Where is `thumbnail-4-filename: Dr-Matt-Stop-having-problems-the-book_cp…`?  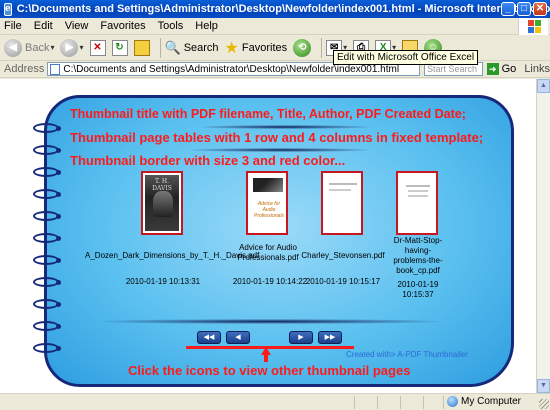
thumbnail-4-filename: Dr-Matt-Stop-having-problems-the-book_cp… is located at coordinates (418, 256).